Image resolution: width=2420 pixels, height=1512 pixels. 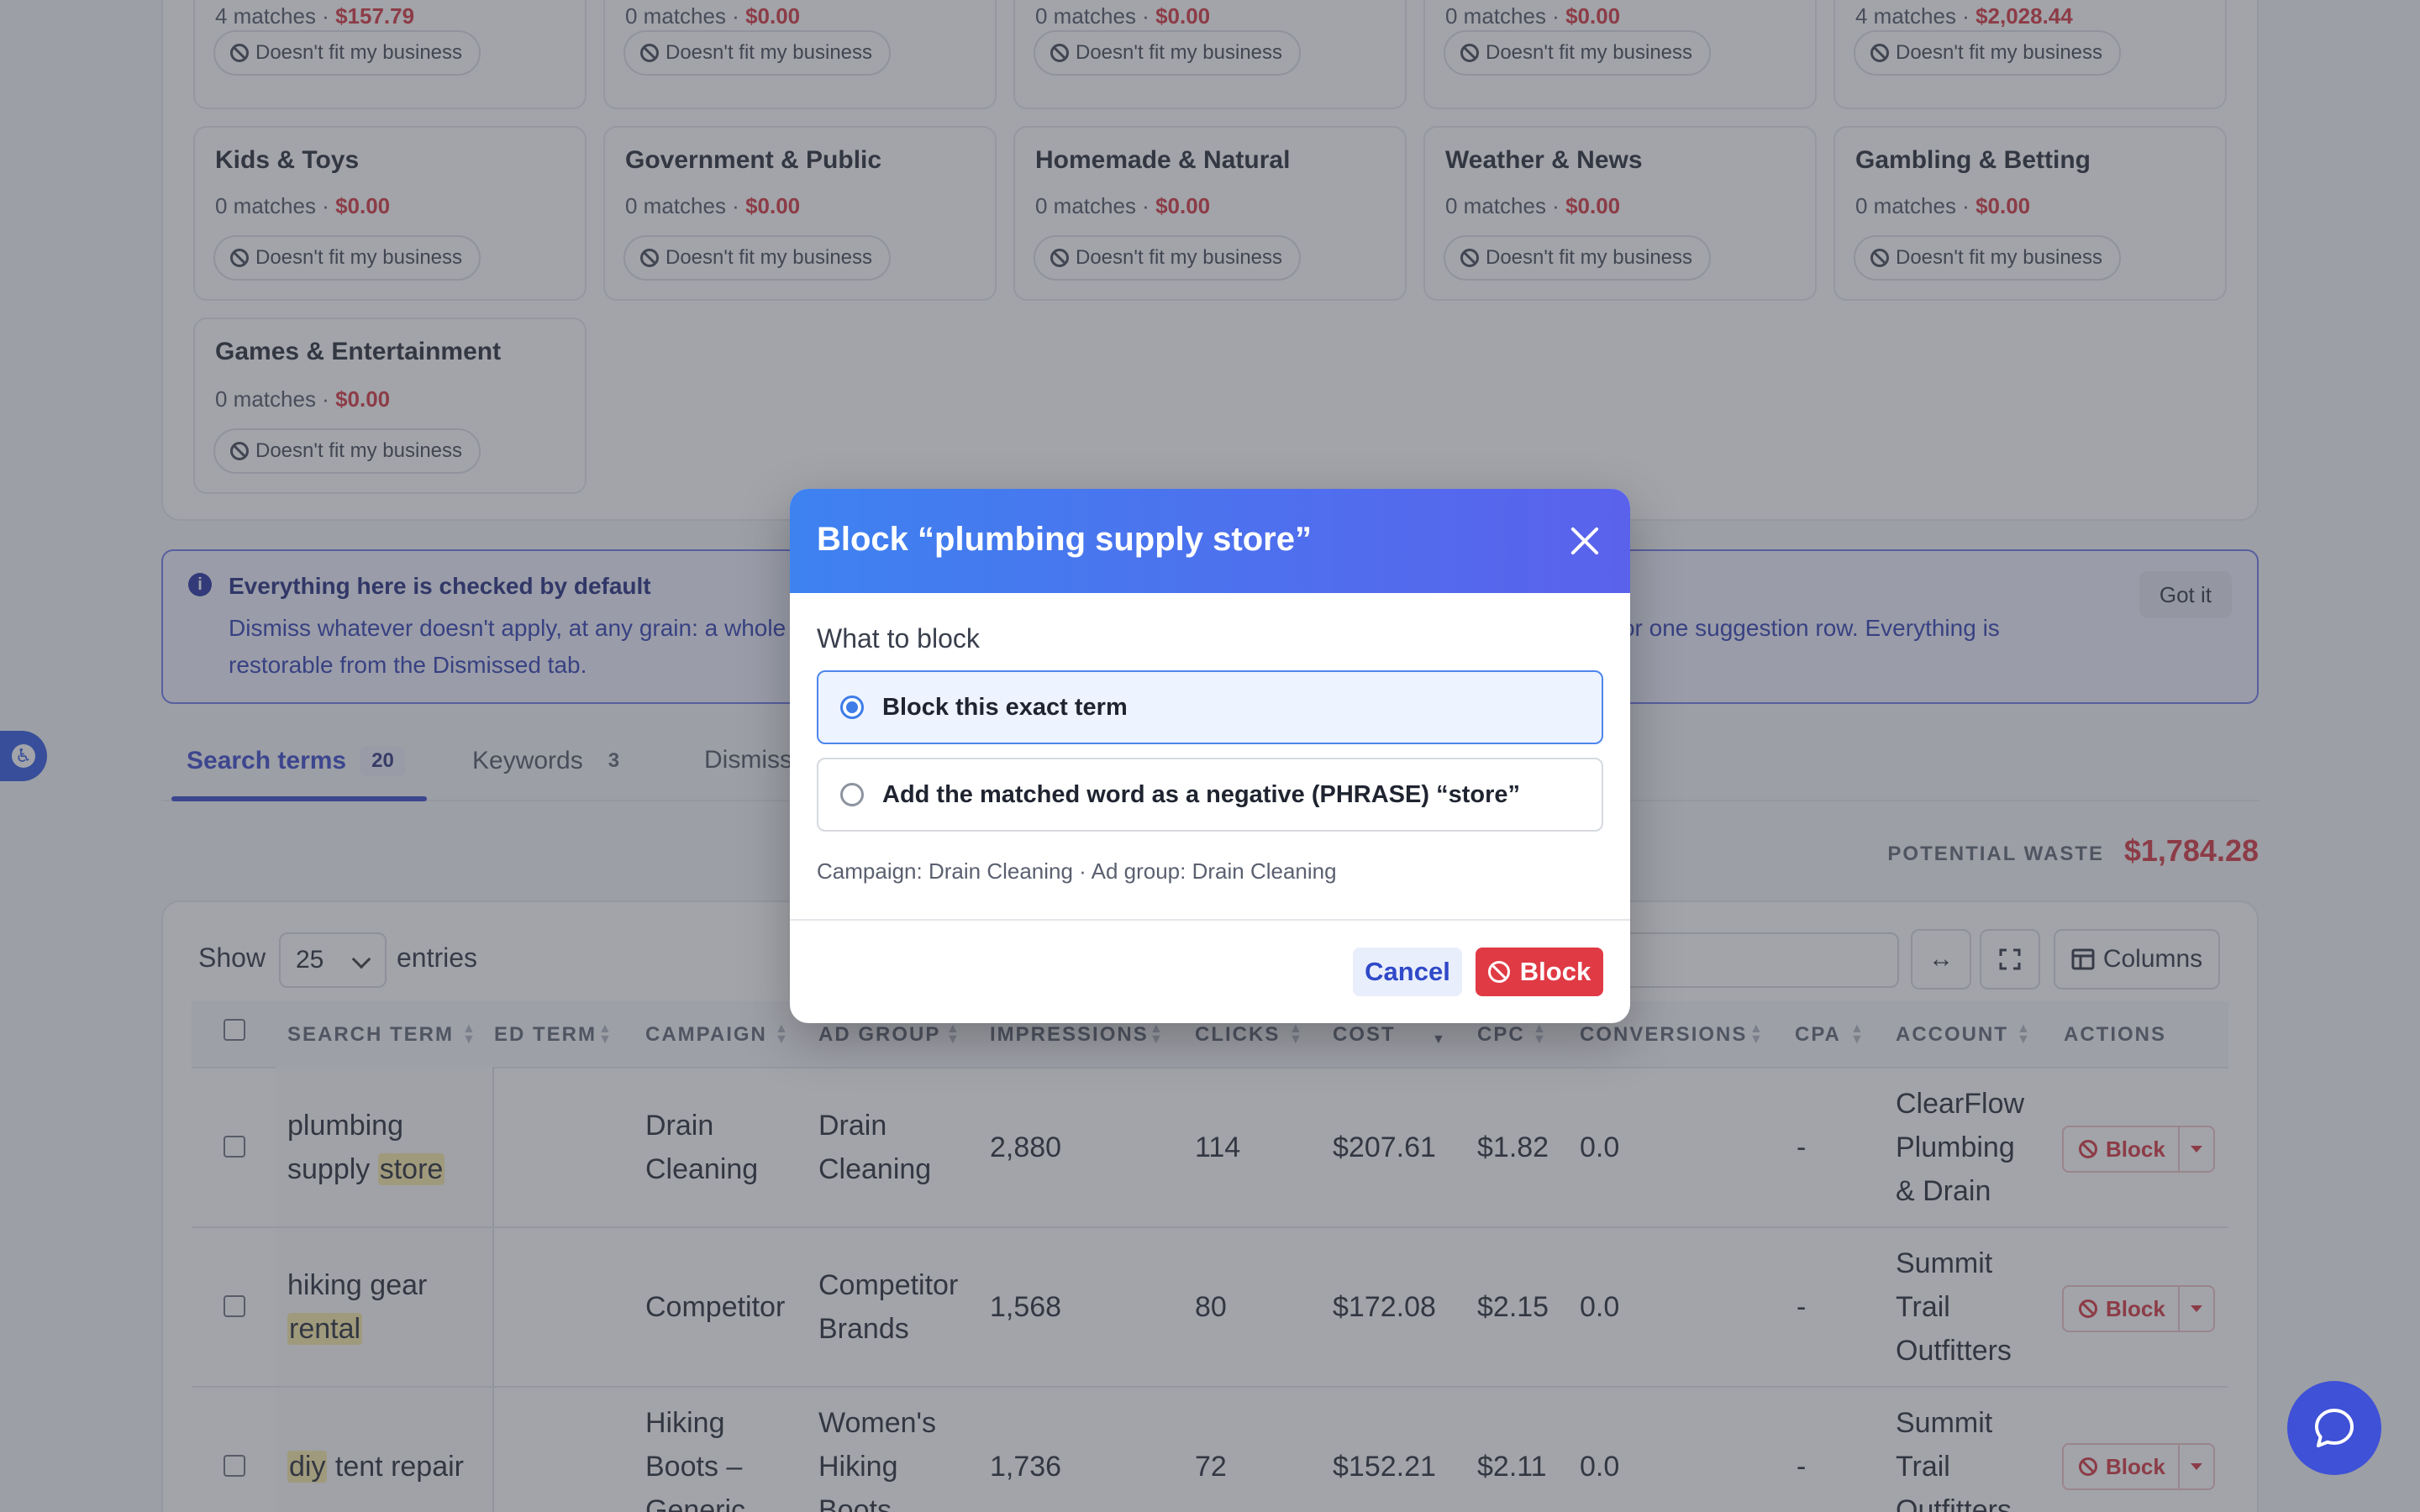 I want to click on cancel-button: Cancel, so click(x=1407, y=972).